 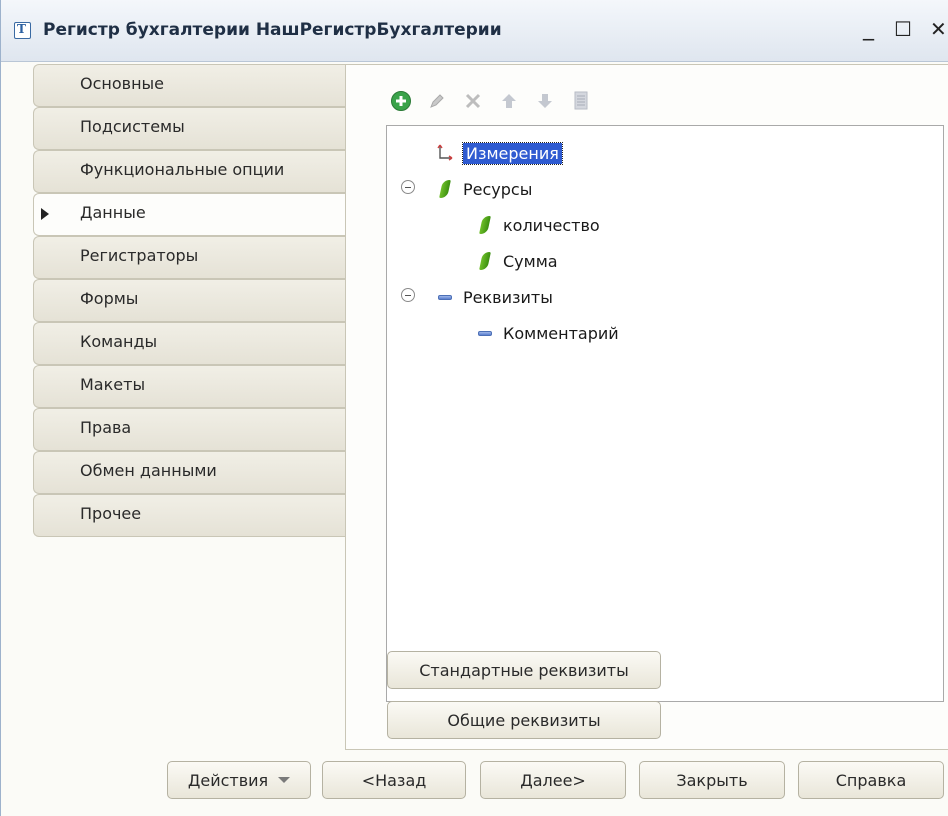 I want to click on tree-node-label: количество, so click(x=551, y=225).